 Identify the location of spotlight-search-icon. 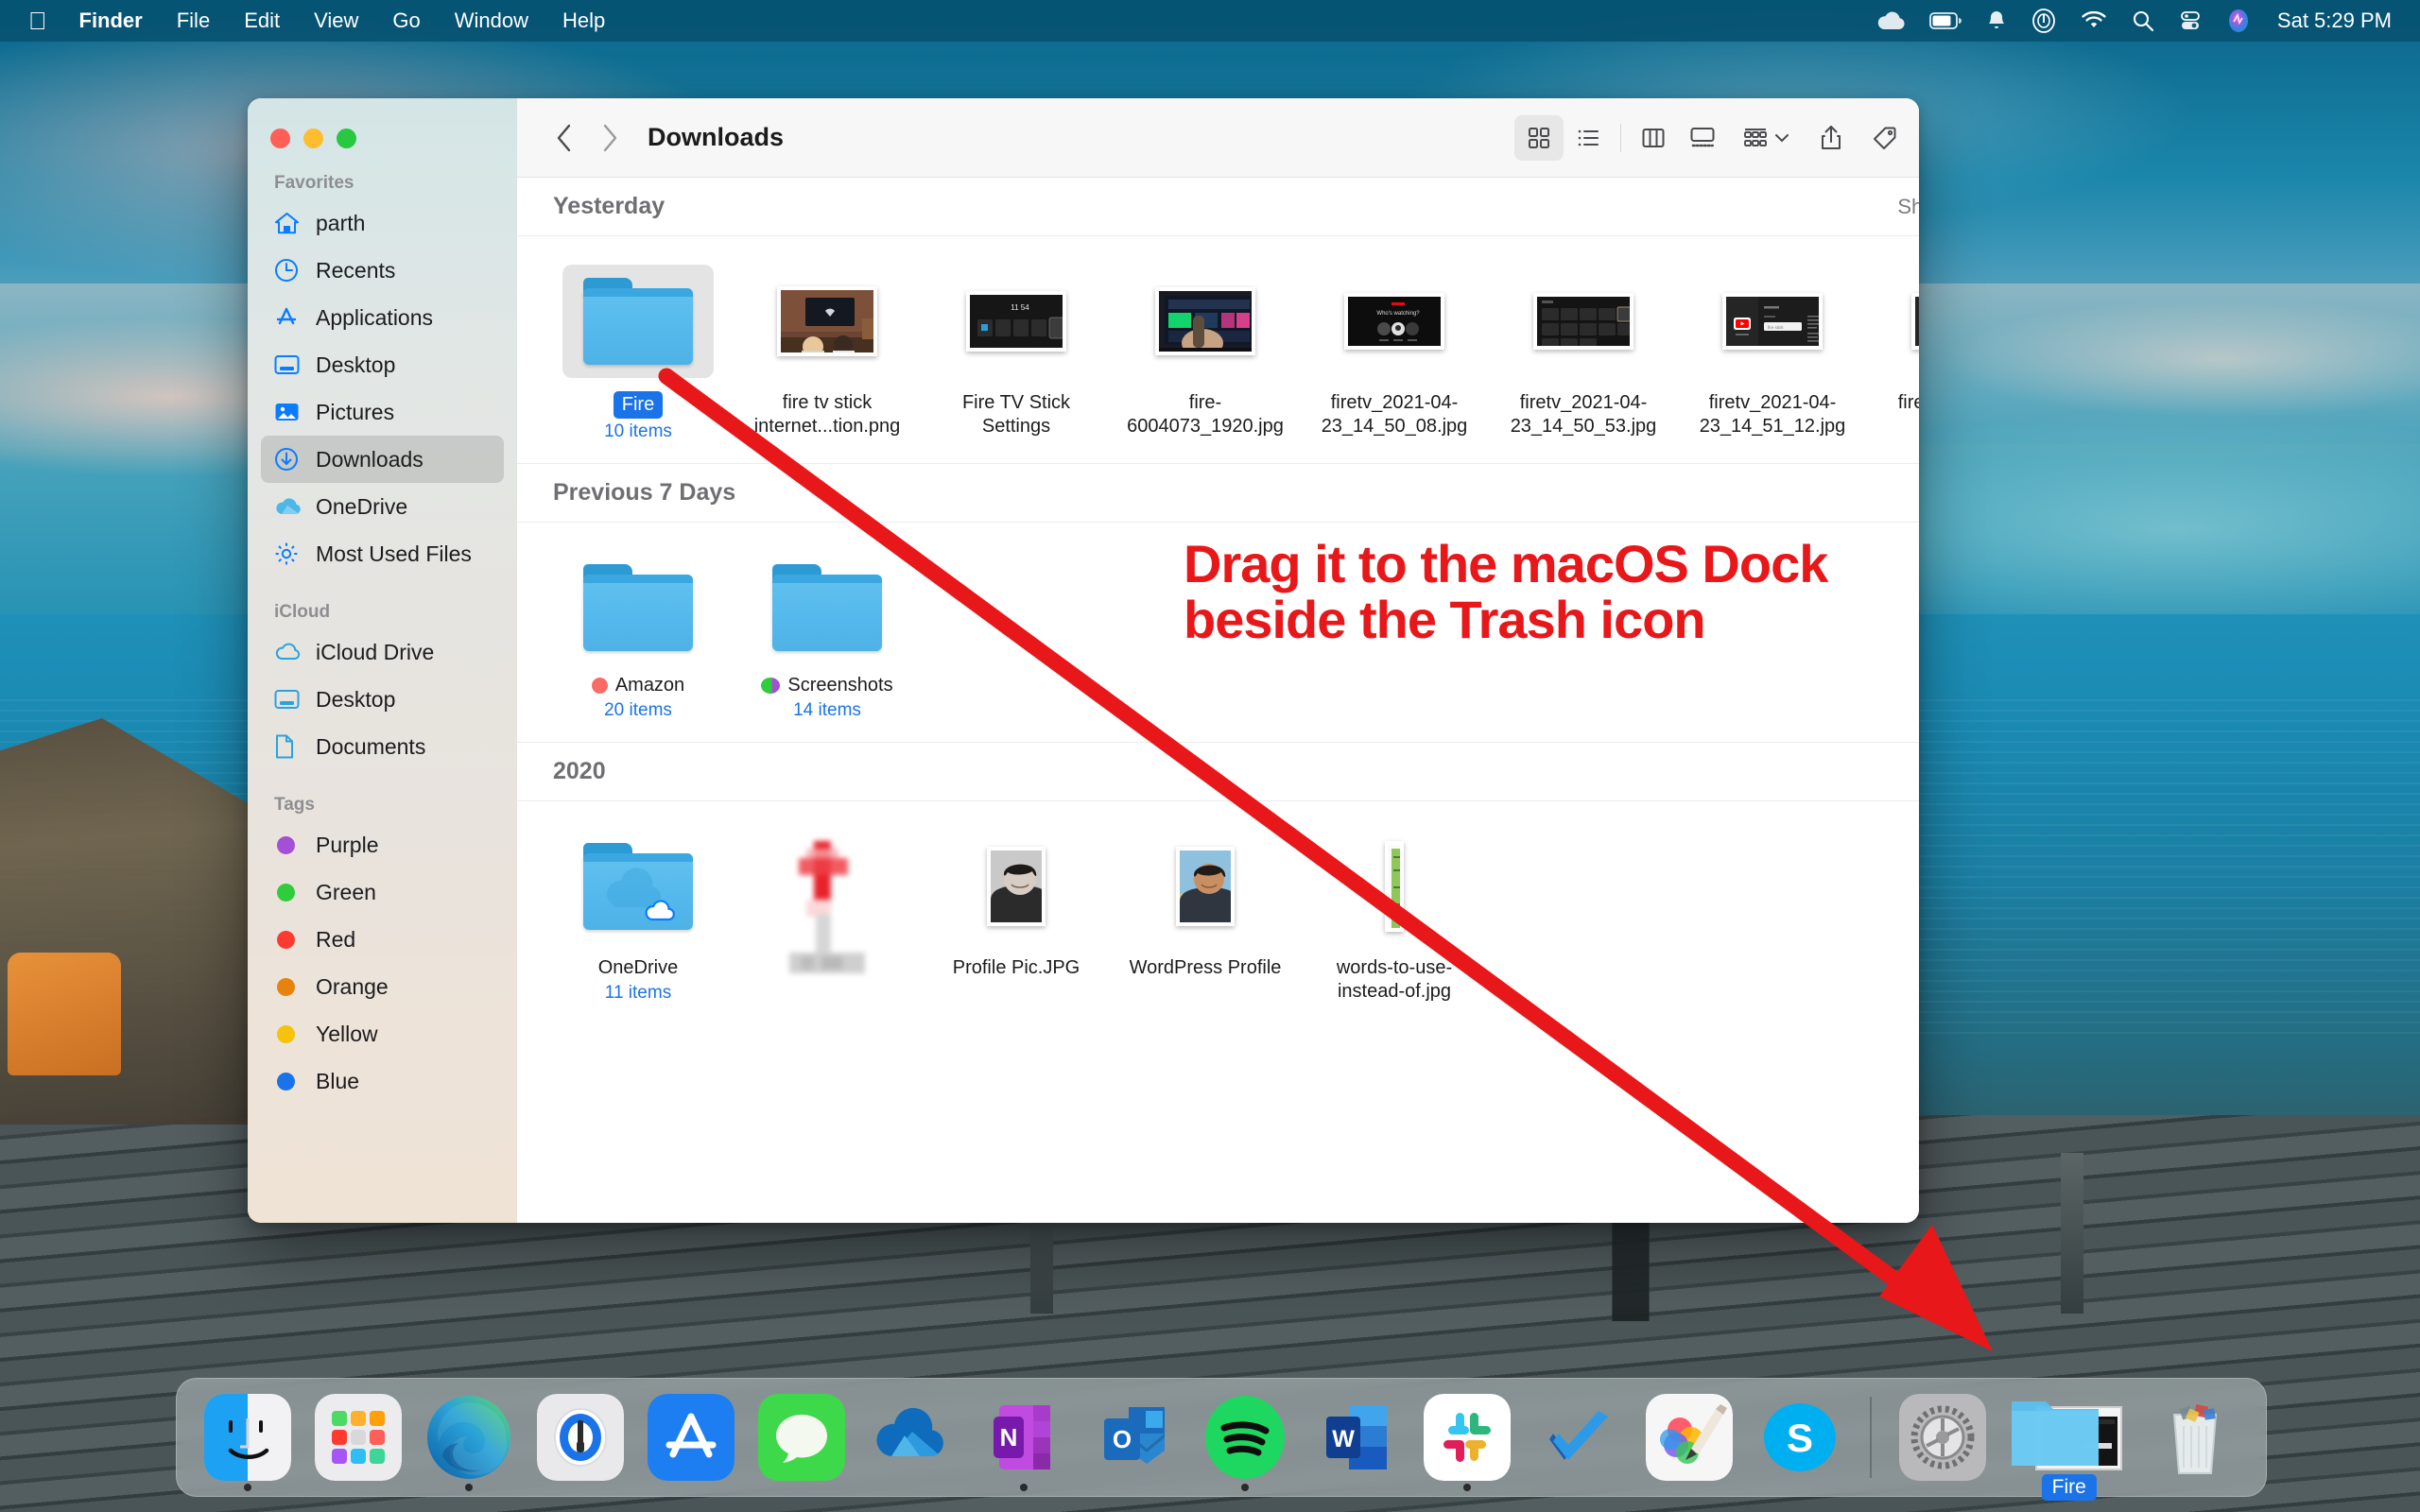
(2143, 20).